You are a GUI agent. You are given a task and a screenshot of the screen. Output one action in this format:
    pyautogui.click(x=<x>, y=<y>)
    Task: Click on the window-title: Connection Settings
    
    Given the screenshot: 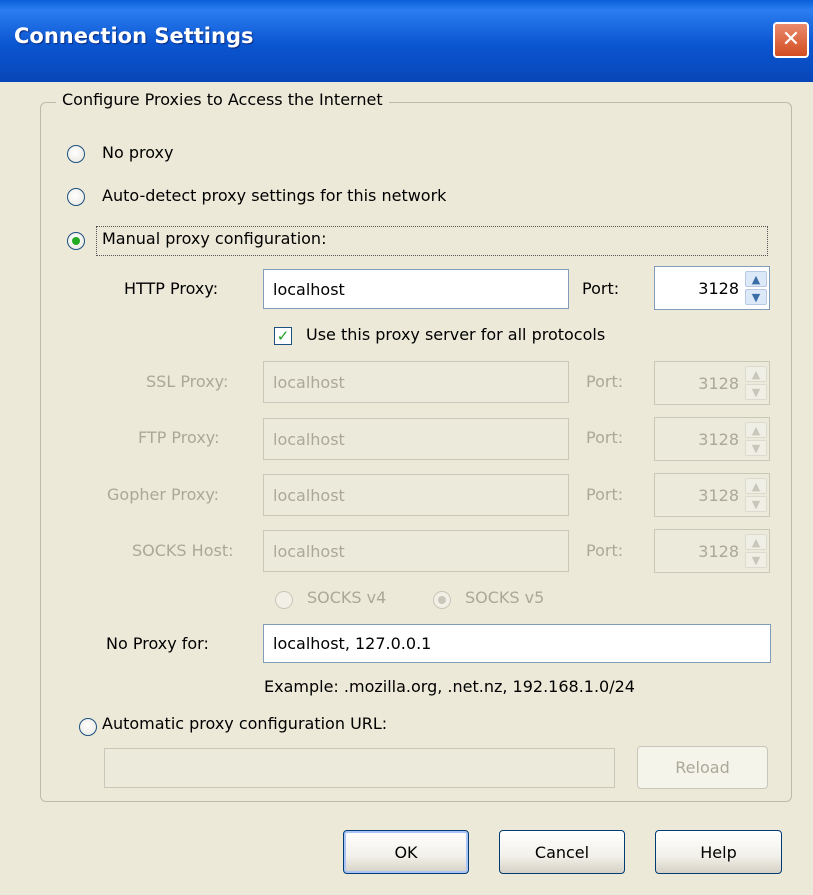 What is the action you would take?
    pyautogui.click(x=134, y=36)
    